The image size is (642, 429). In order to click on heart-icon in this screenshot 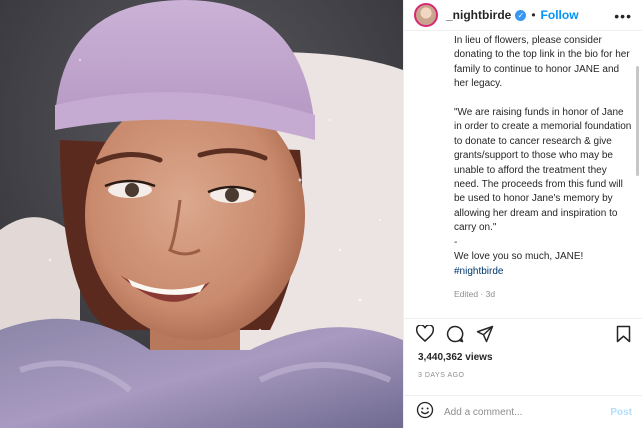, I will do `click(425, 335)`.